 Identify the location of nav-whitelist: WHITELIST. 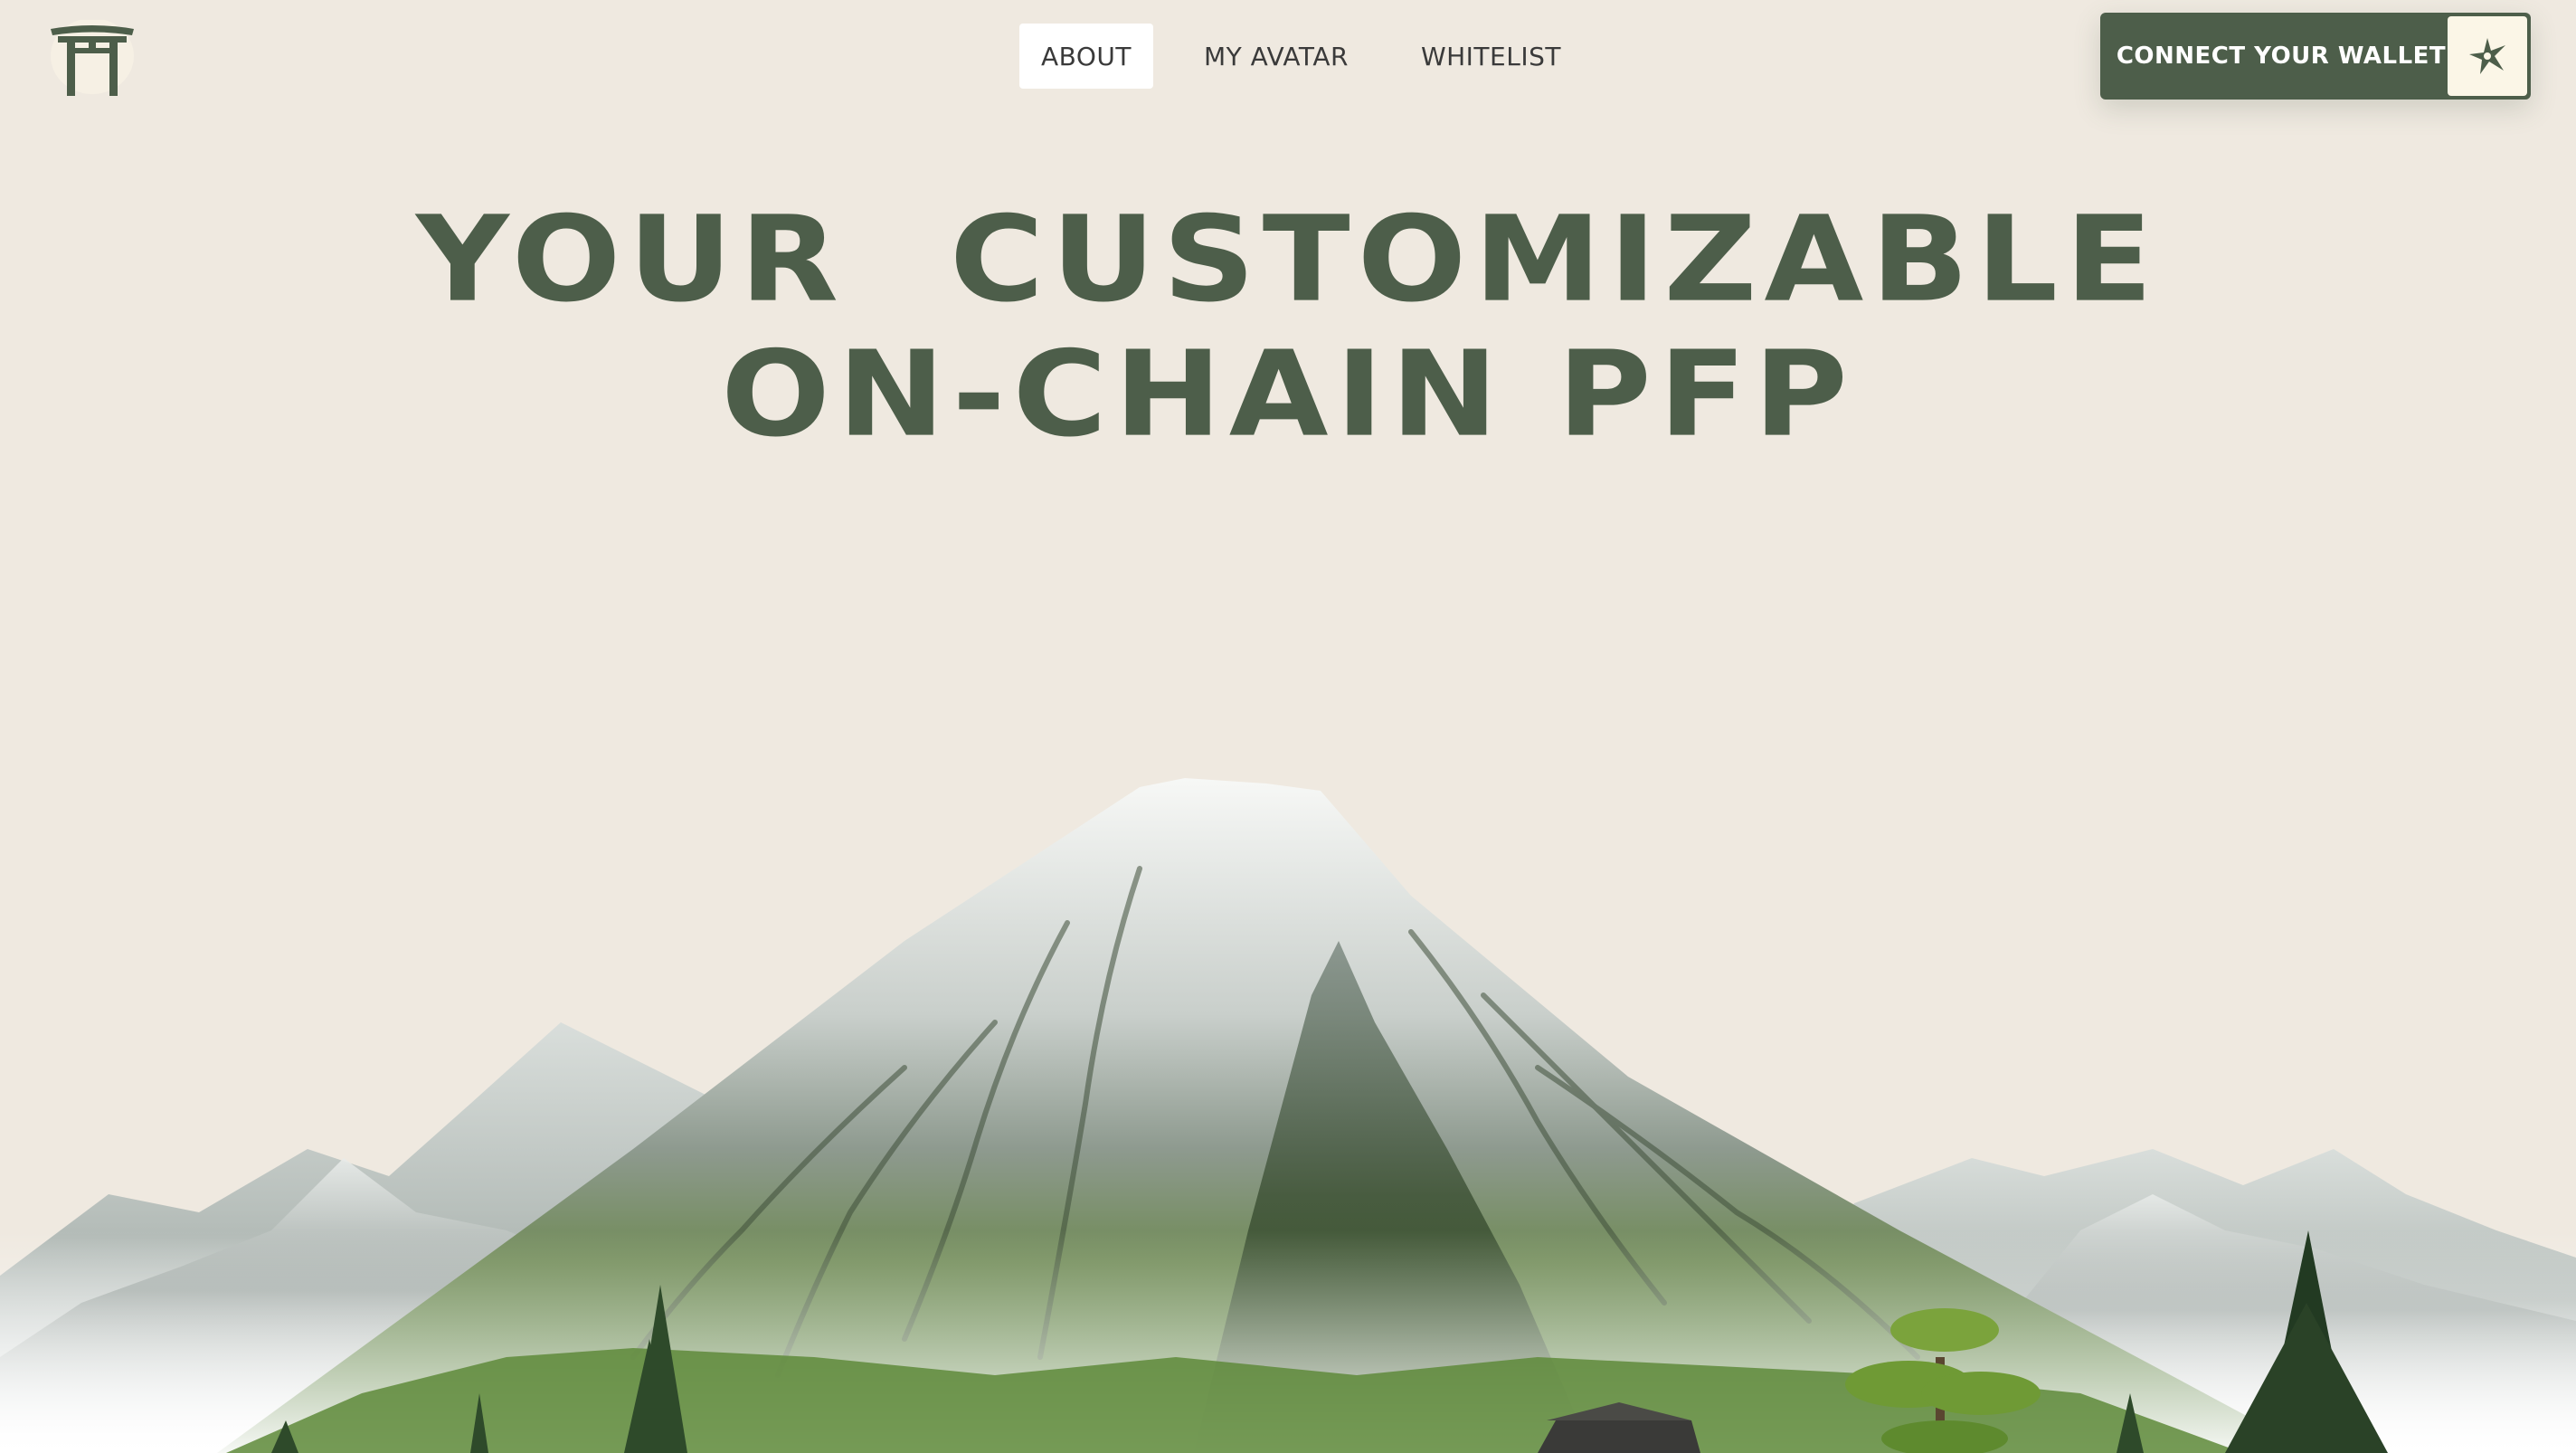
(1491, 56).